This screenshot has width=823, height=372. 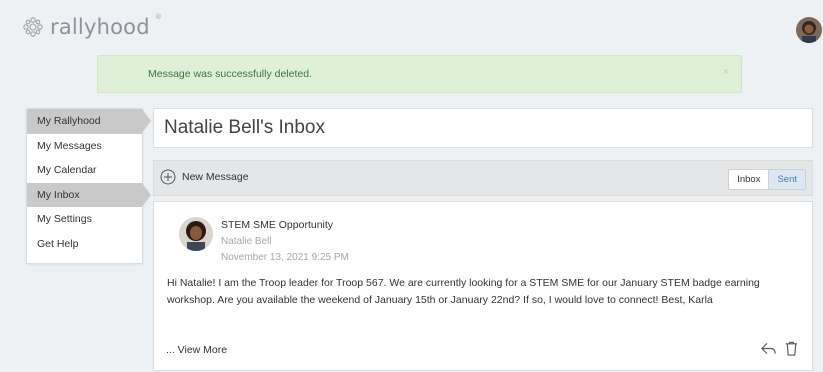 What do you see at coordinates (69, 121) in the screenshot?
I see `sidebar-item-label: My Rallyhood` at bounding box center [69, 121].